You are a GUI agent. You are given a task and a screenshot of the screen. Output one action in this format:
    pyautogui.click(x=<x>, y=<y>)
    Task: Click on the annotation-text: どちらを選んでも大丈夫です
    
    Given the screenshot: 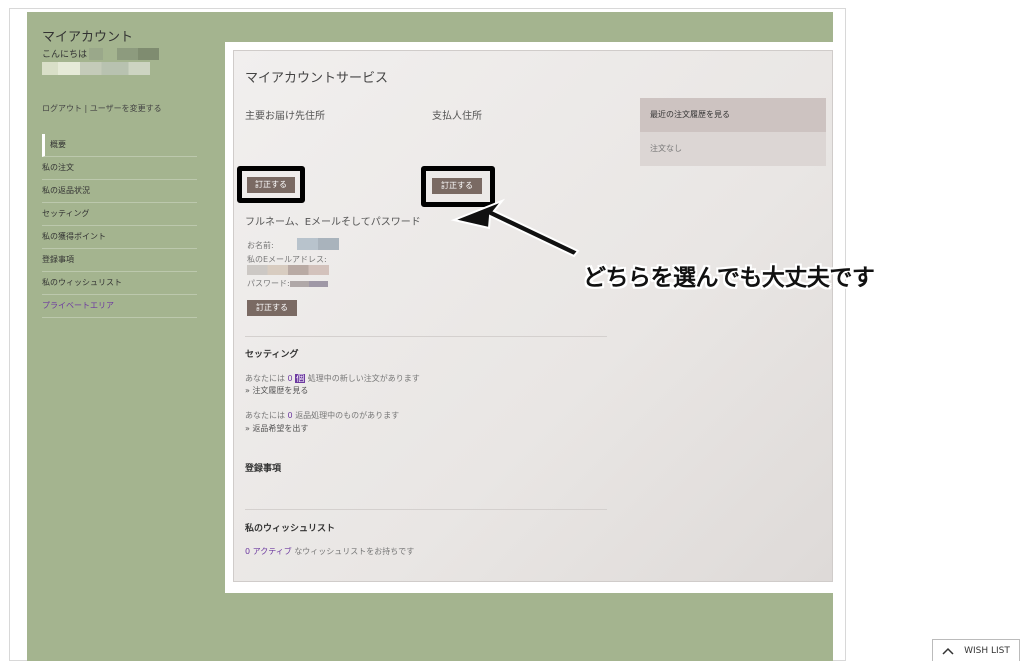 What is the action you would take?
    pyautogui.click(x=729, y=278)
    